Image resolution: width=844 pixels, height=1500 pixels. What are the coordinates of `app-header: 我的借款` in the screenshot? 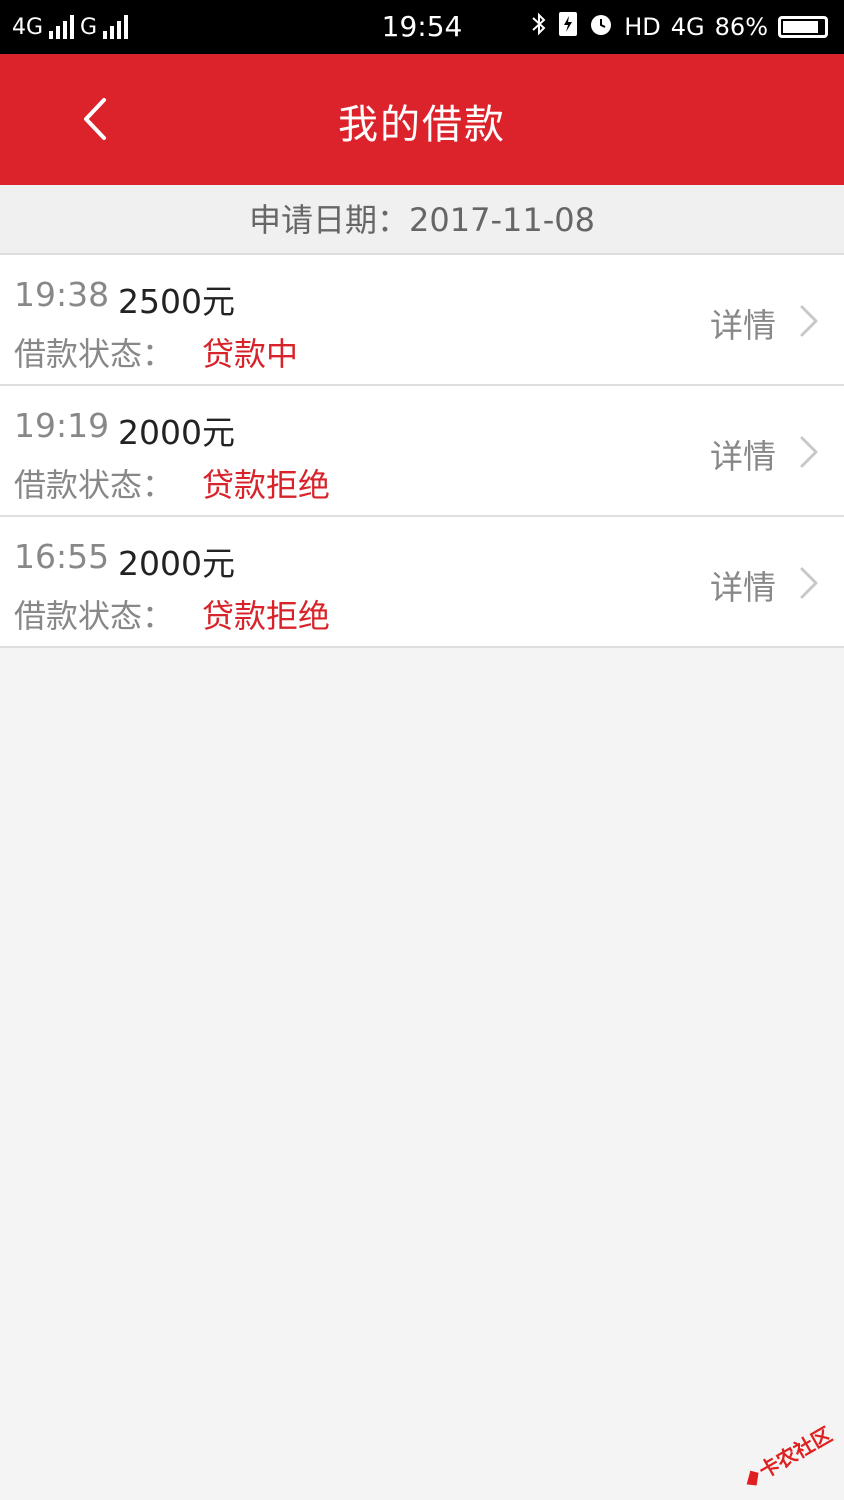 It's located at (422, 119).